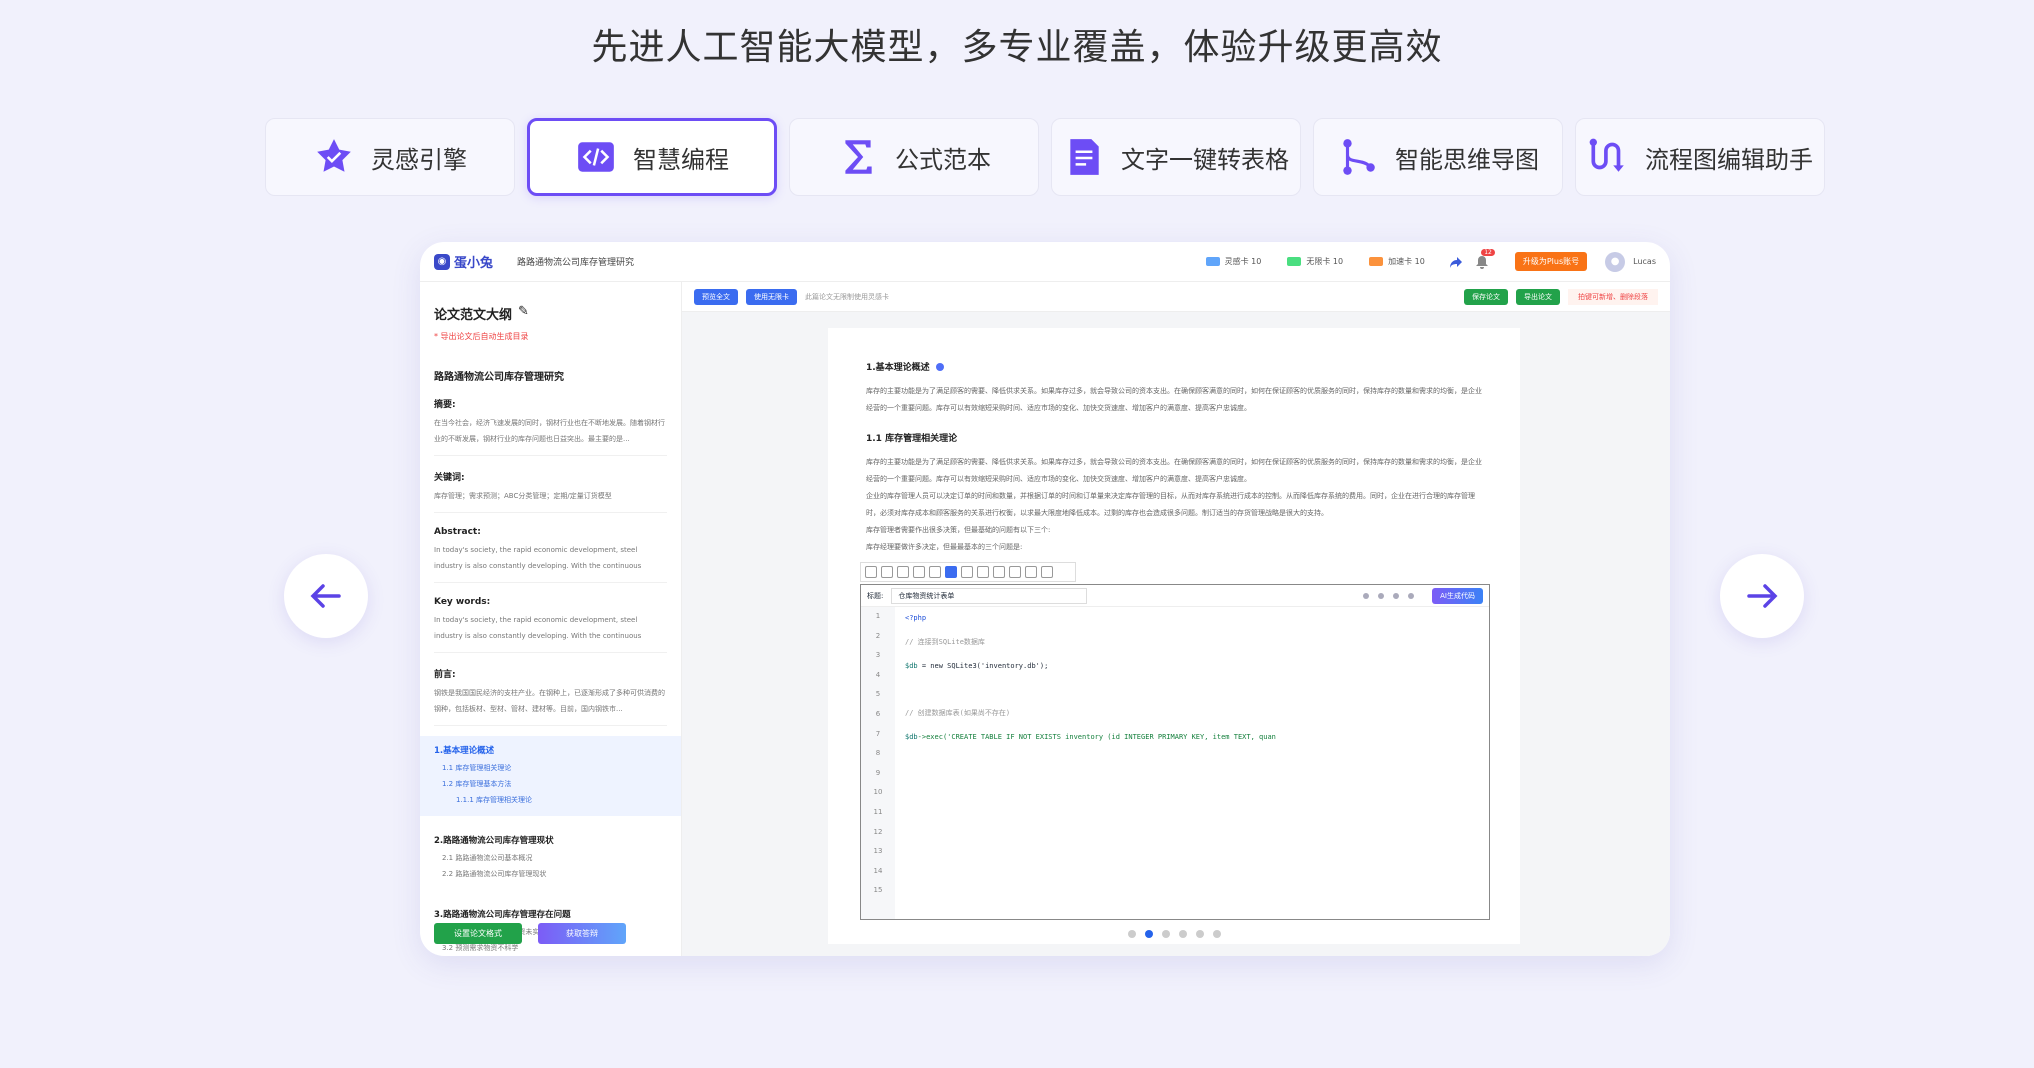  I want to click on export-button: 导出论文, so click(1538, 296).